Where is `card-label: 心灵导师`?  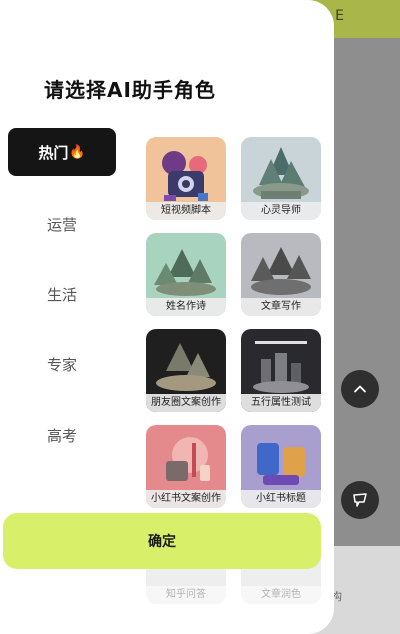 card-label: 心灵导师 is located at coordinates (281, 211).